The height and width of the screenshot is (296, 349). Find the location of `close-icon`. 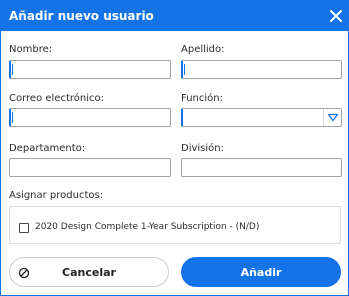

close-icon is located at coordinates (336, 16).